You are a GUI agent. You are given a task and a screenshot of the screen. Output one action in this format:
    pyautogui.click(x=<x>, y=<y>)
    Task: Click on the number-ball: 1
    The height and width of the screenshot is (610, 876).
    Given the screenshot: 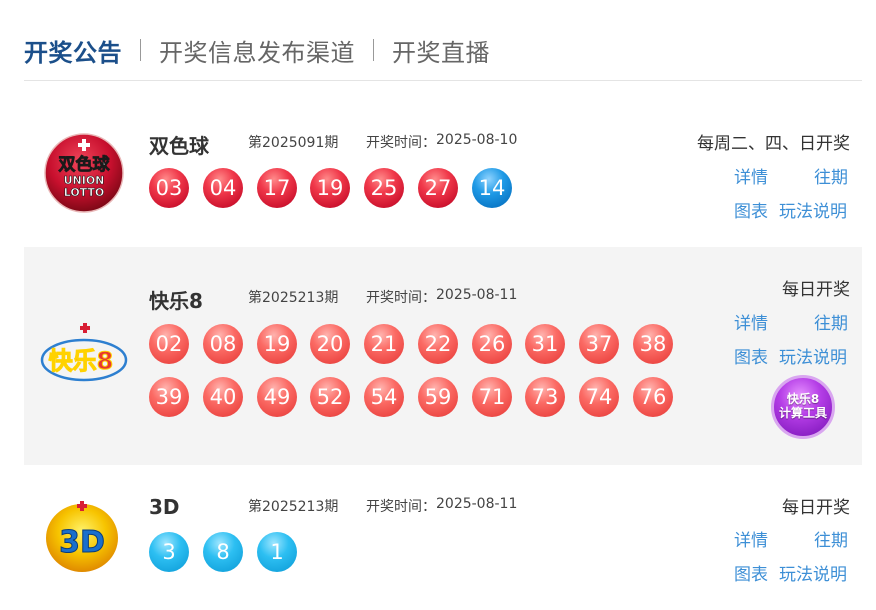 What is the action you would take?
    pyautogui.click(x=277, y=552)
    